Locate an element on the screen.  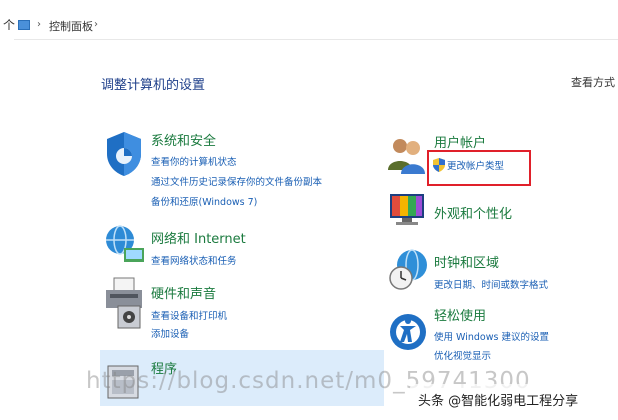
source-credit: 头条 @智能化弱电工程分享 is located at coordinates (498, 401).